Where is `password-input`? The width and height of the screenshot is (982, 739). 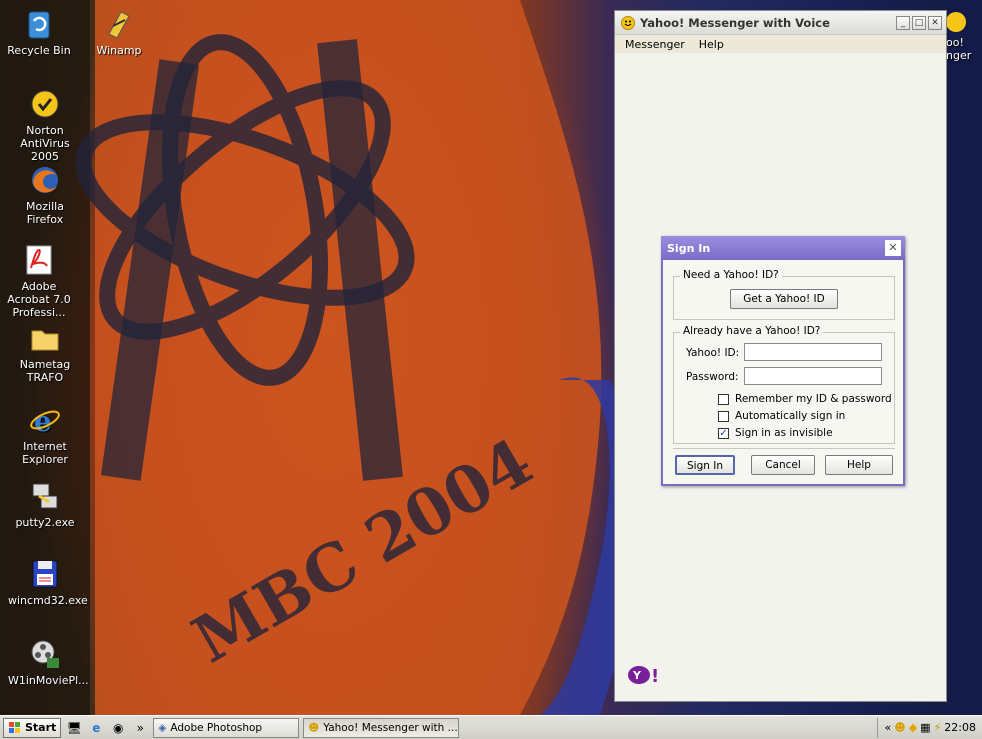
password-input is located at coordinates (813, 376).